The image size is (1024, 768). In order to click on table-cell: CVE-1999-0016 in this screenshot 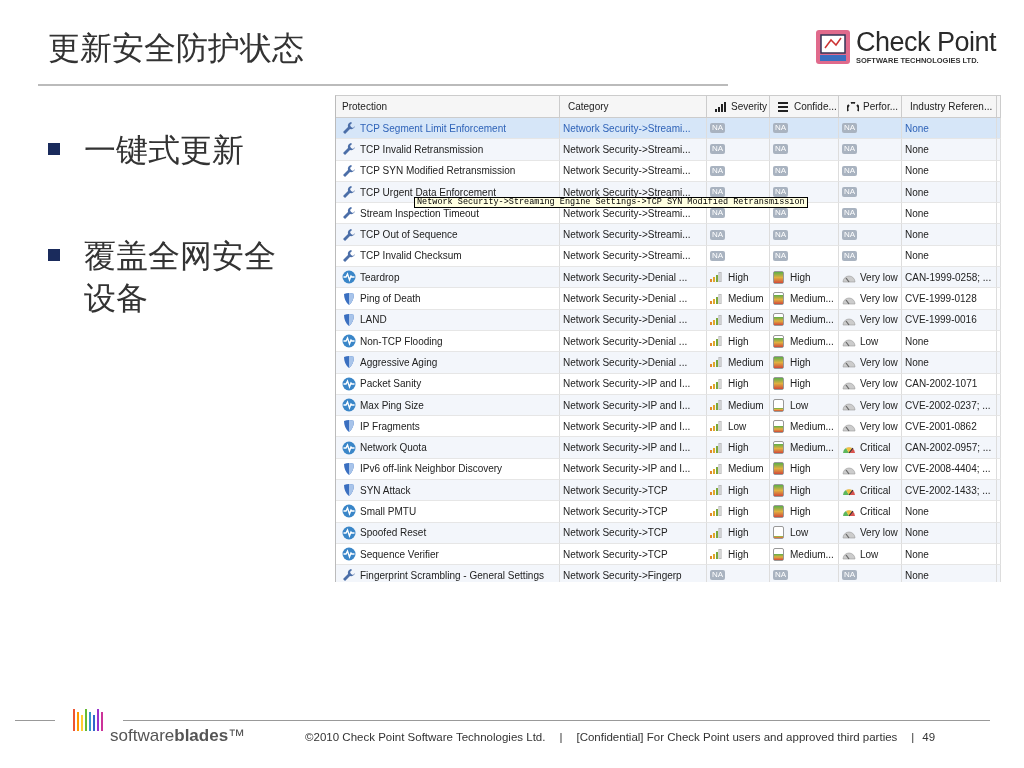, I will do `click(949, 320)`.